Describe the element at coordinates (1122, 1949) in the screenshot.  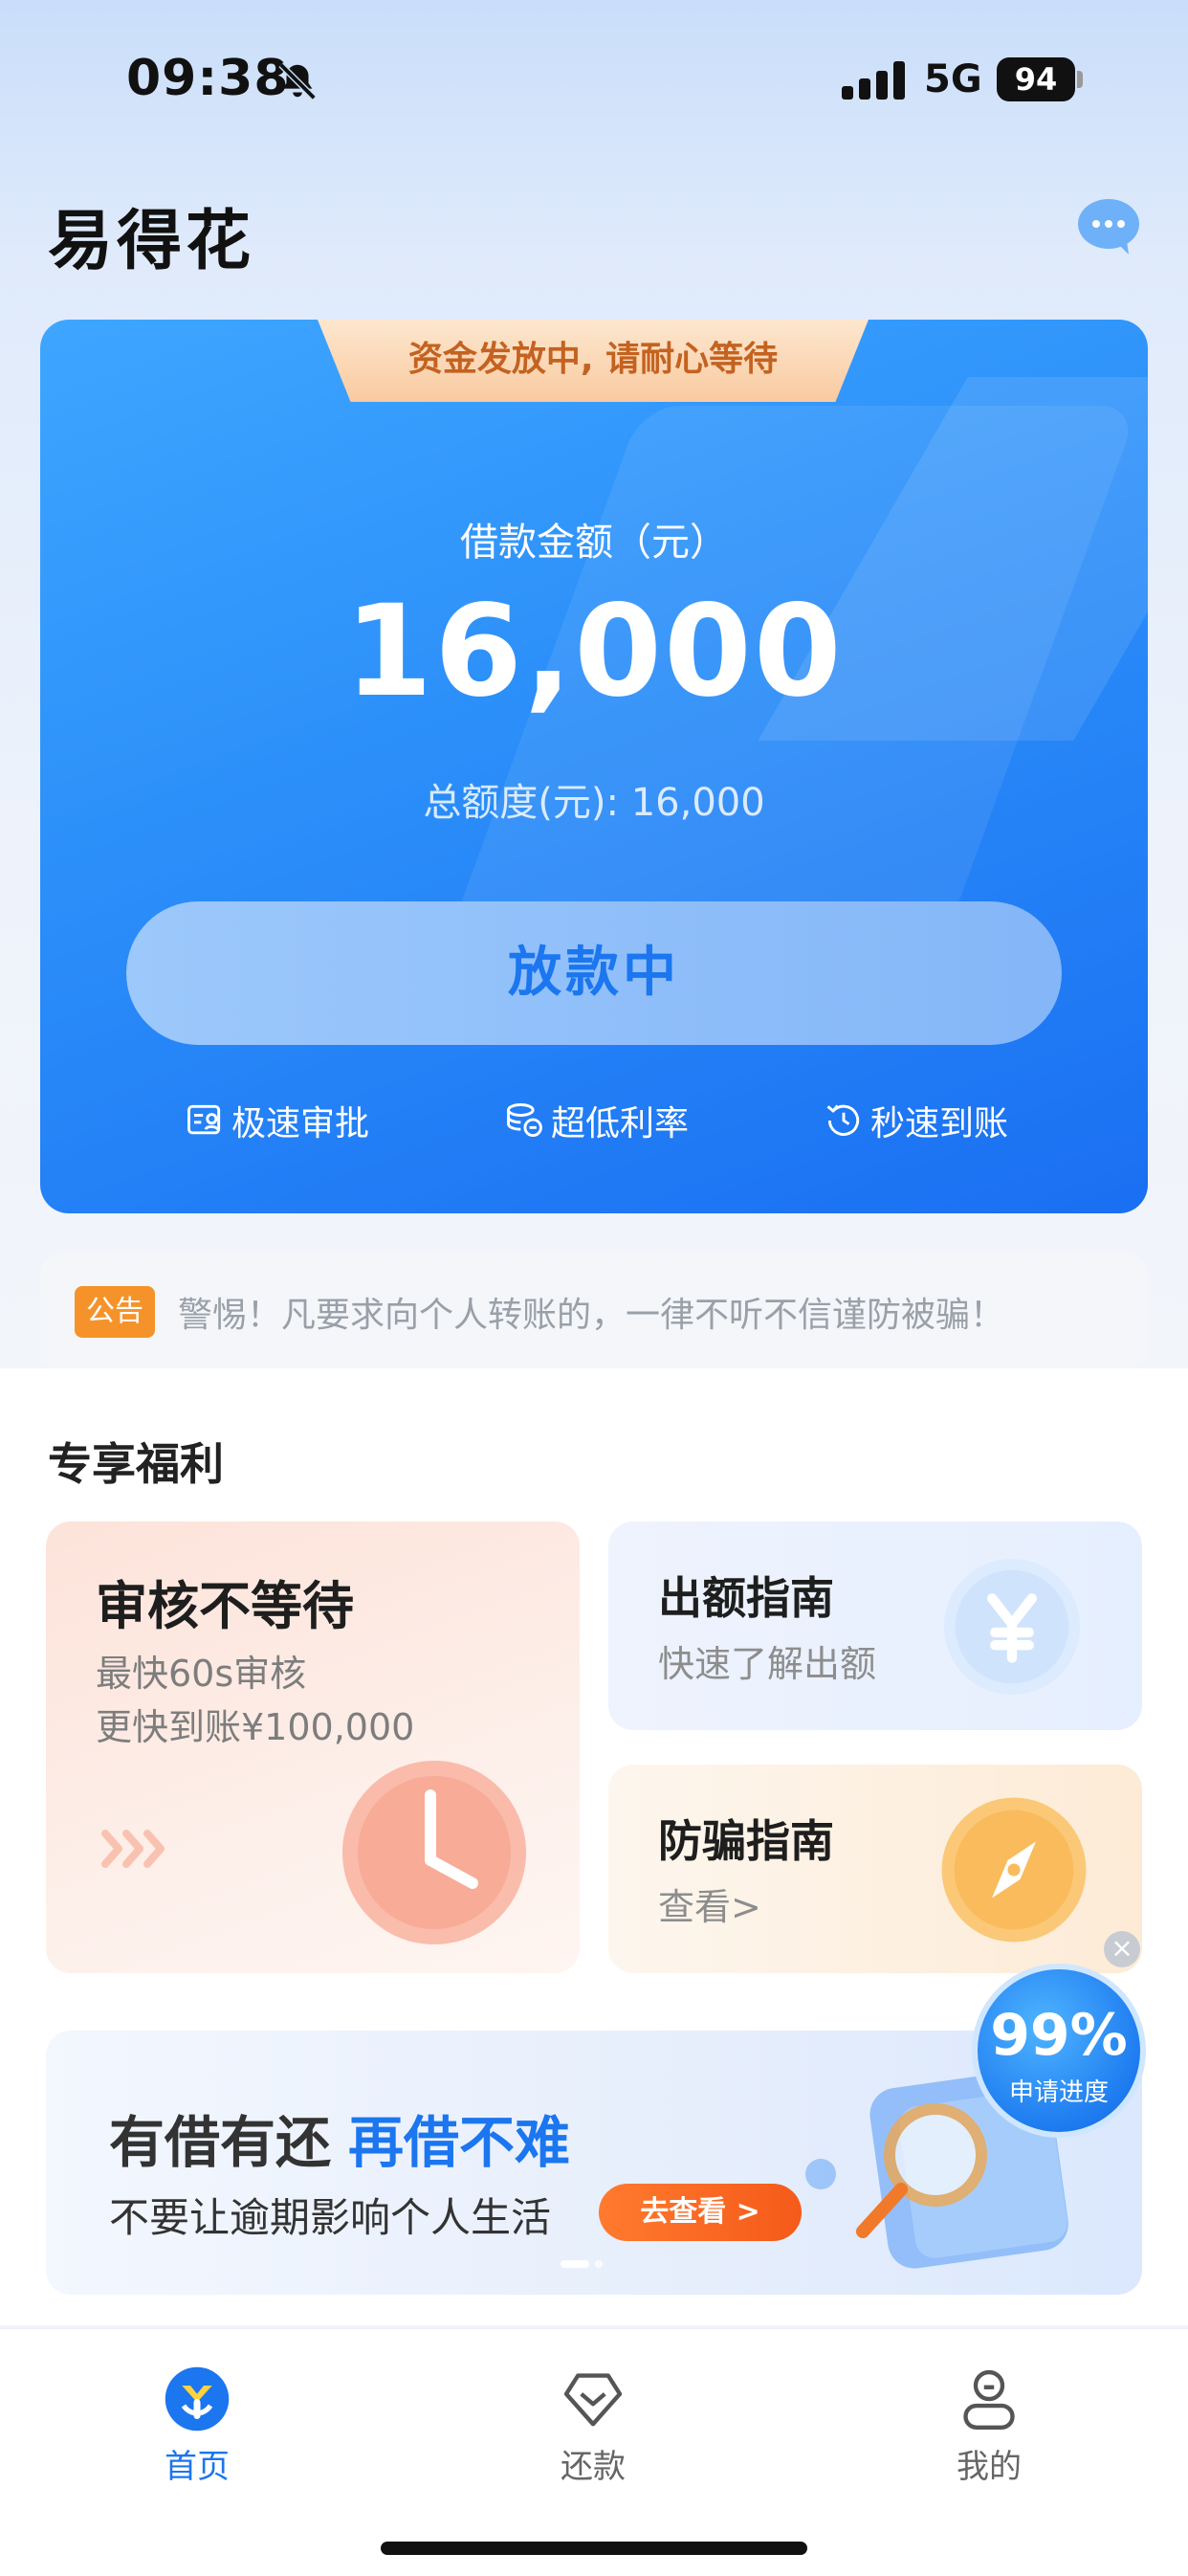
I see `close-icon: ×` at that location.